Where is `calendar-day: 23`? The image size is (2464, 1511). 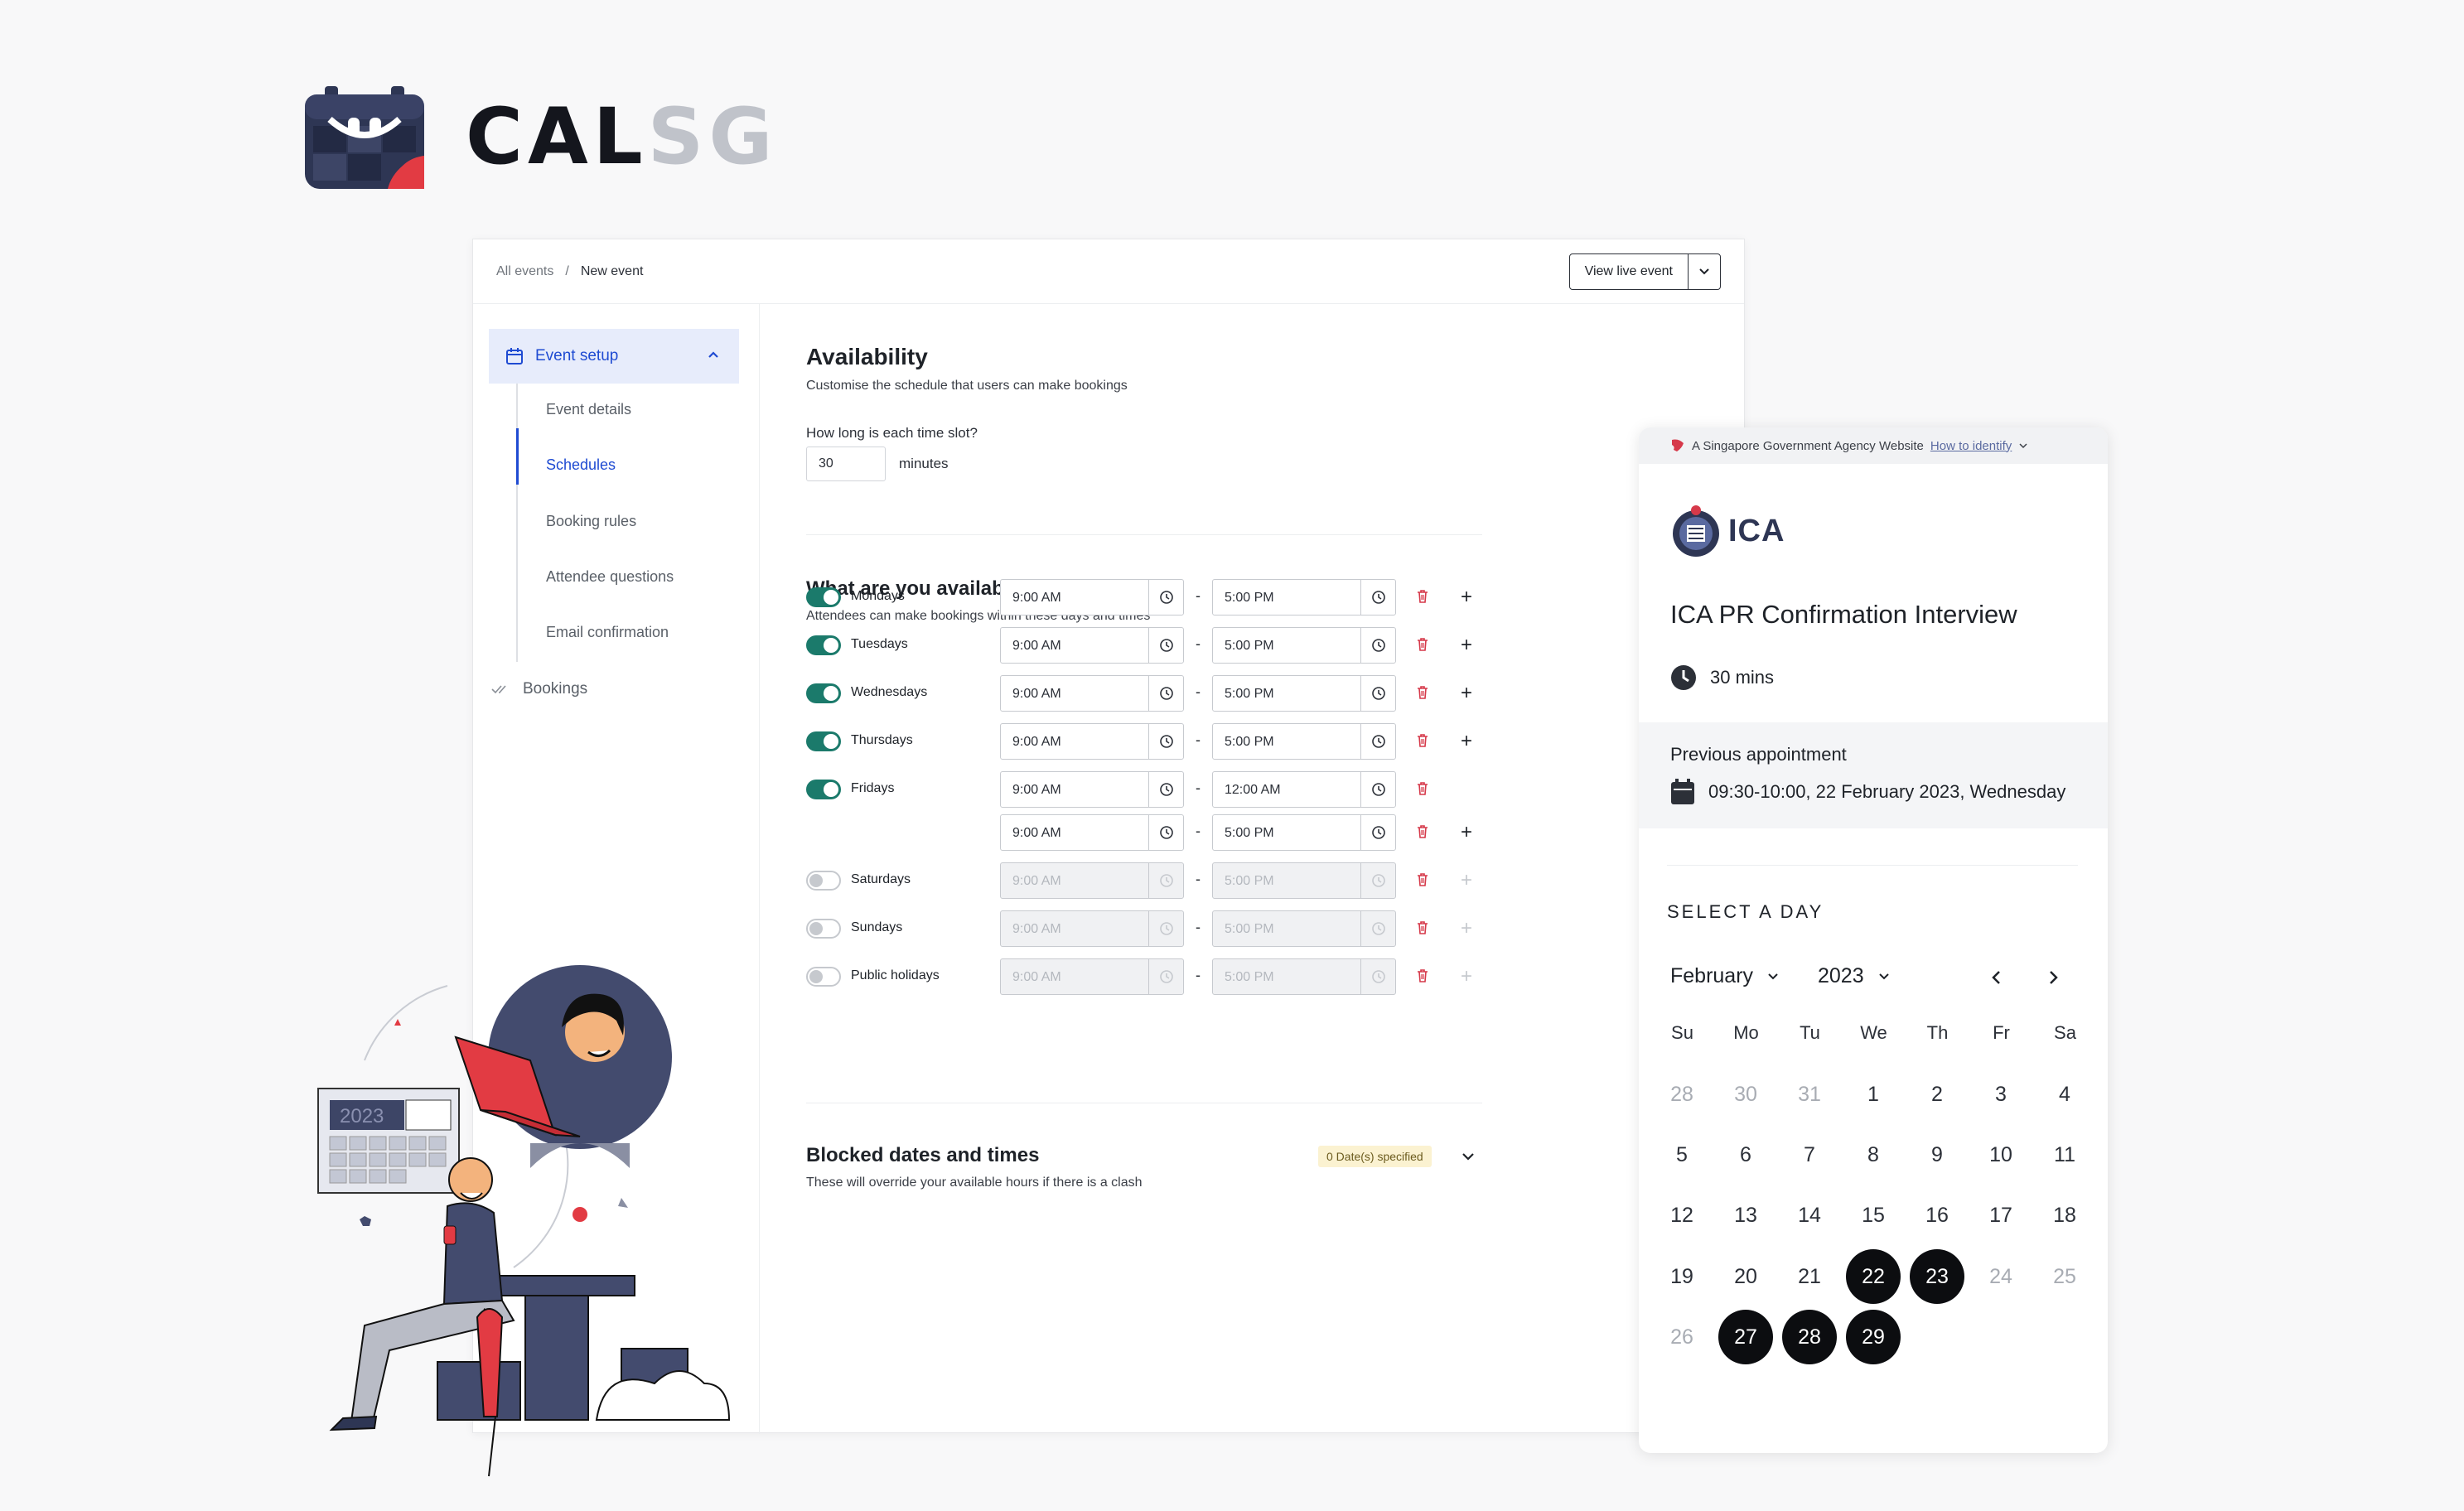 calendar-day: 23 is located at coordinates (1937, 1276).